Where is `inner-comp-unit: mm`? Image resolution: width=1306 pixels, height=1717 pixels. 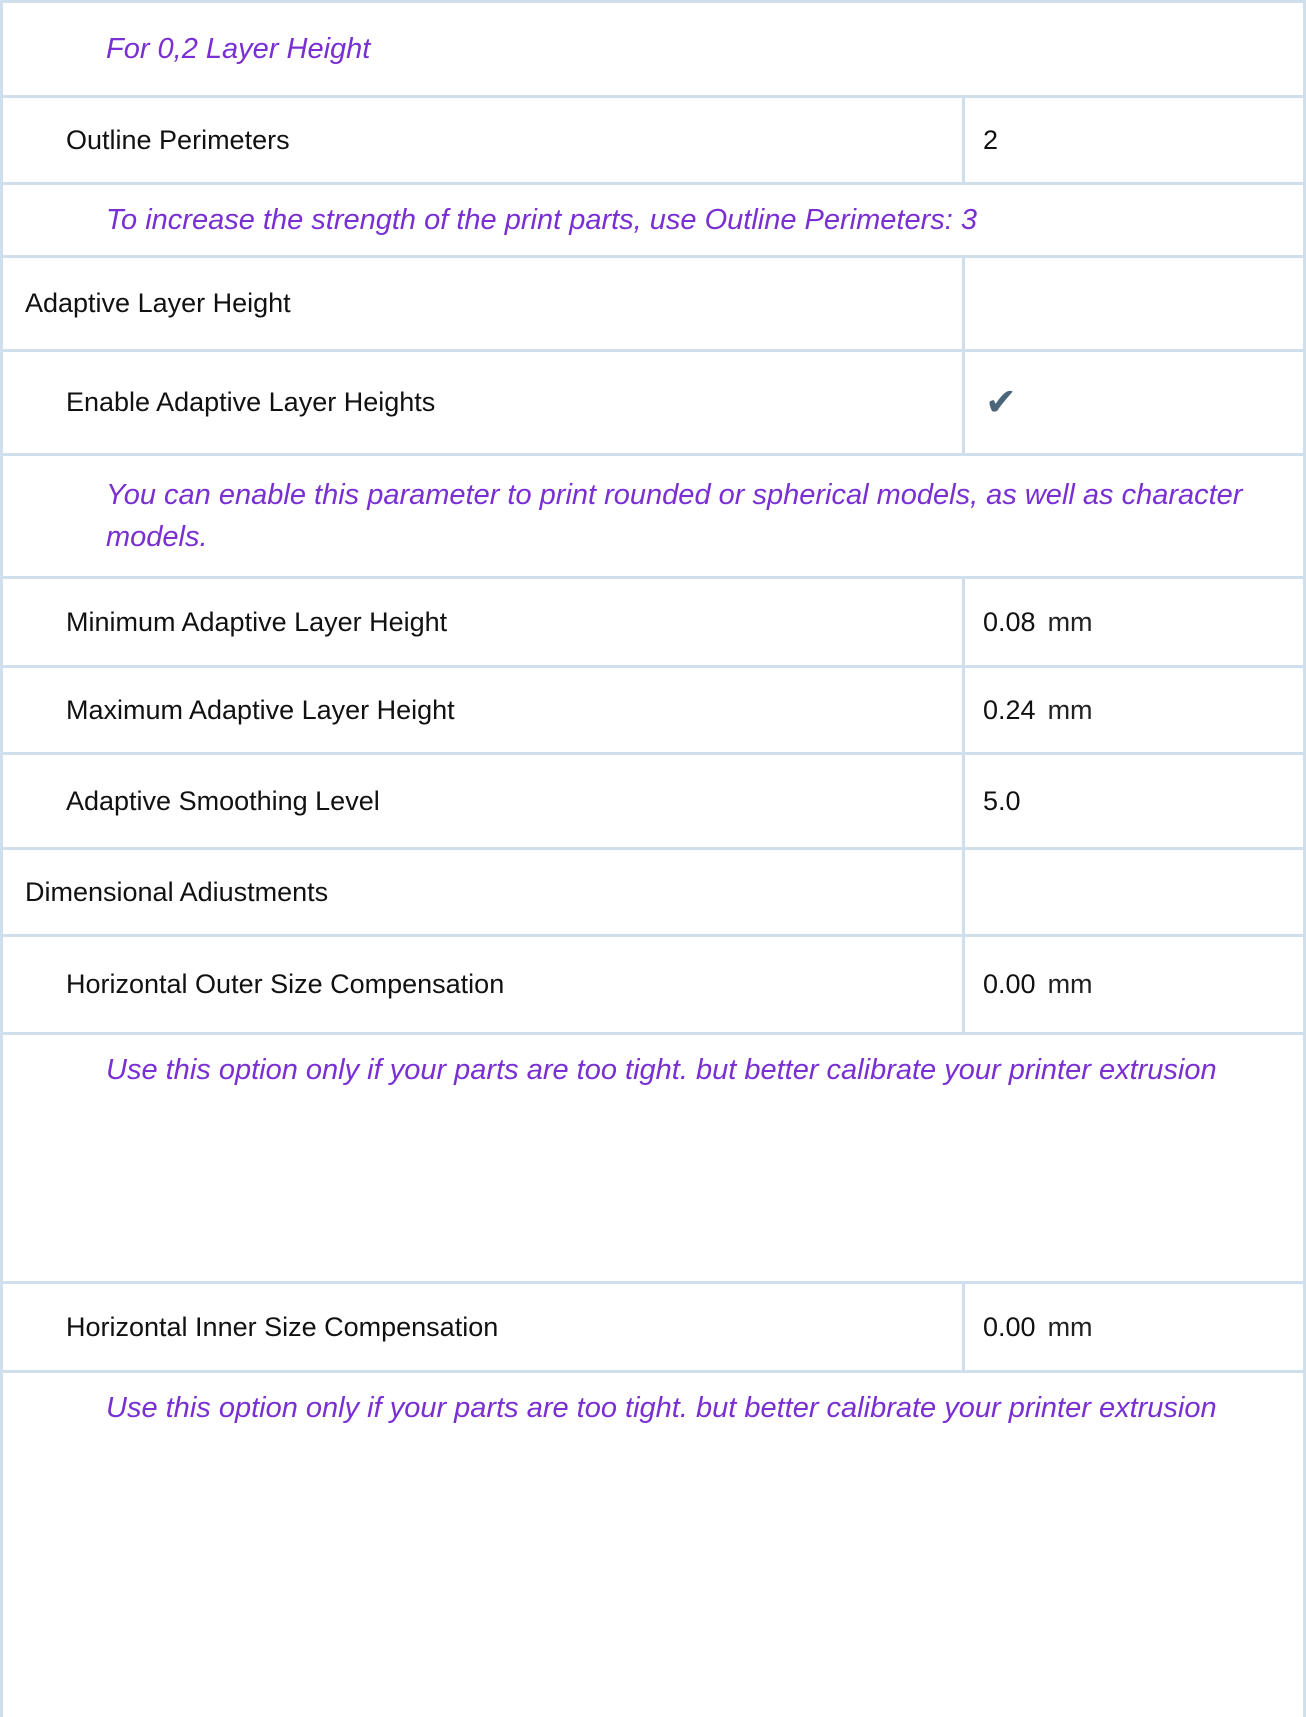 inner-comp-unit: mm is located at coordinates (1070, 1326).